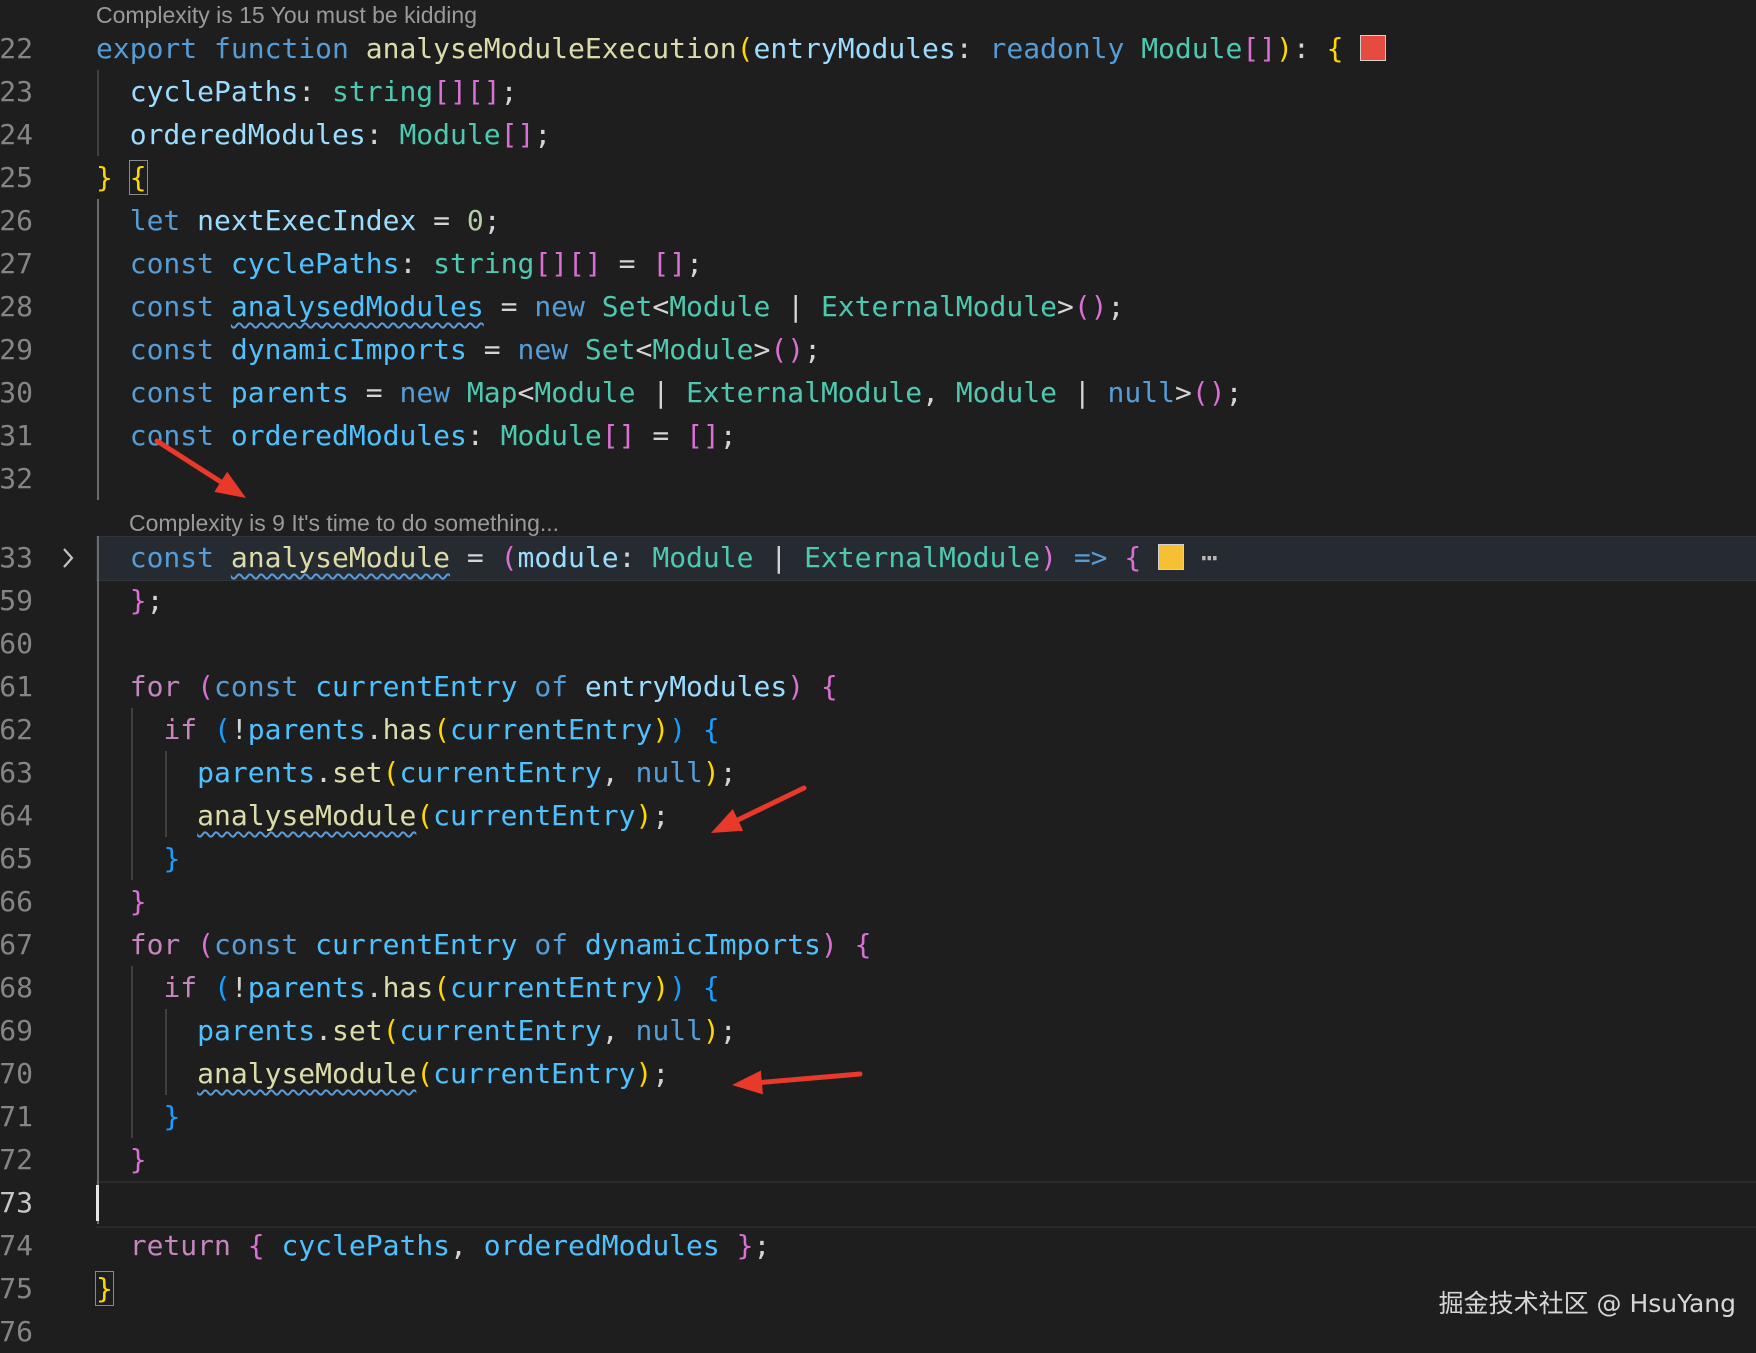 The height and width of the screenshot is (1353, 1756). I want to click on watermark: 掘金技术社区 @ HsuYang, so click(1587, 1303).